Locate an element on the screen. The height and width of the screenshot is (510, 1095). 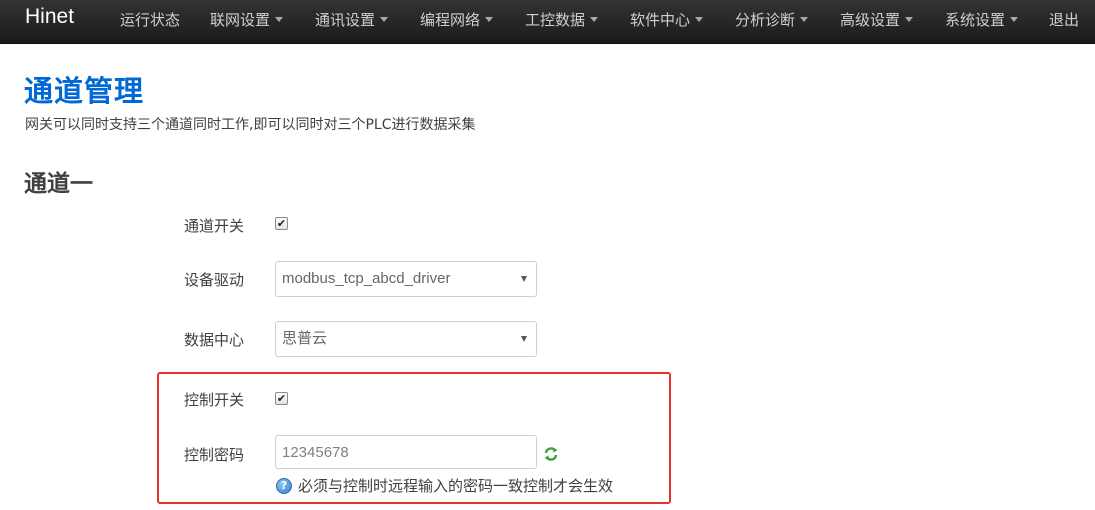
nav-item-label: 分析诊断 is located at coordinates (765, 20).